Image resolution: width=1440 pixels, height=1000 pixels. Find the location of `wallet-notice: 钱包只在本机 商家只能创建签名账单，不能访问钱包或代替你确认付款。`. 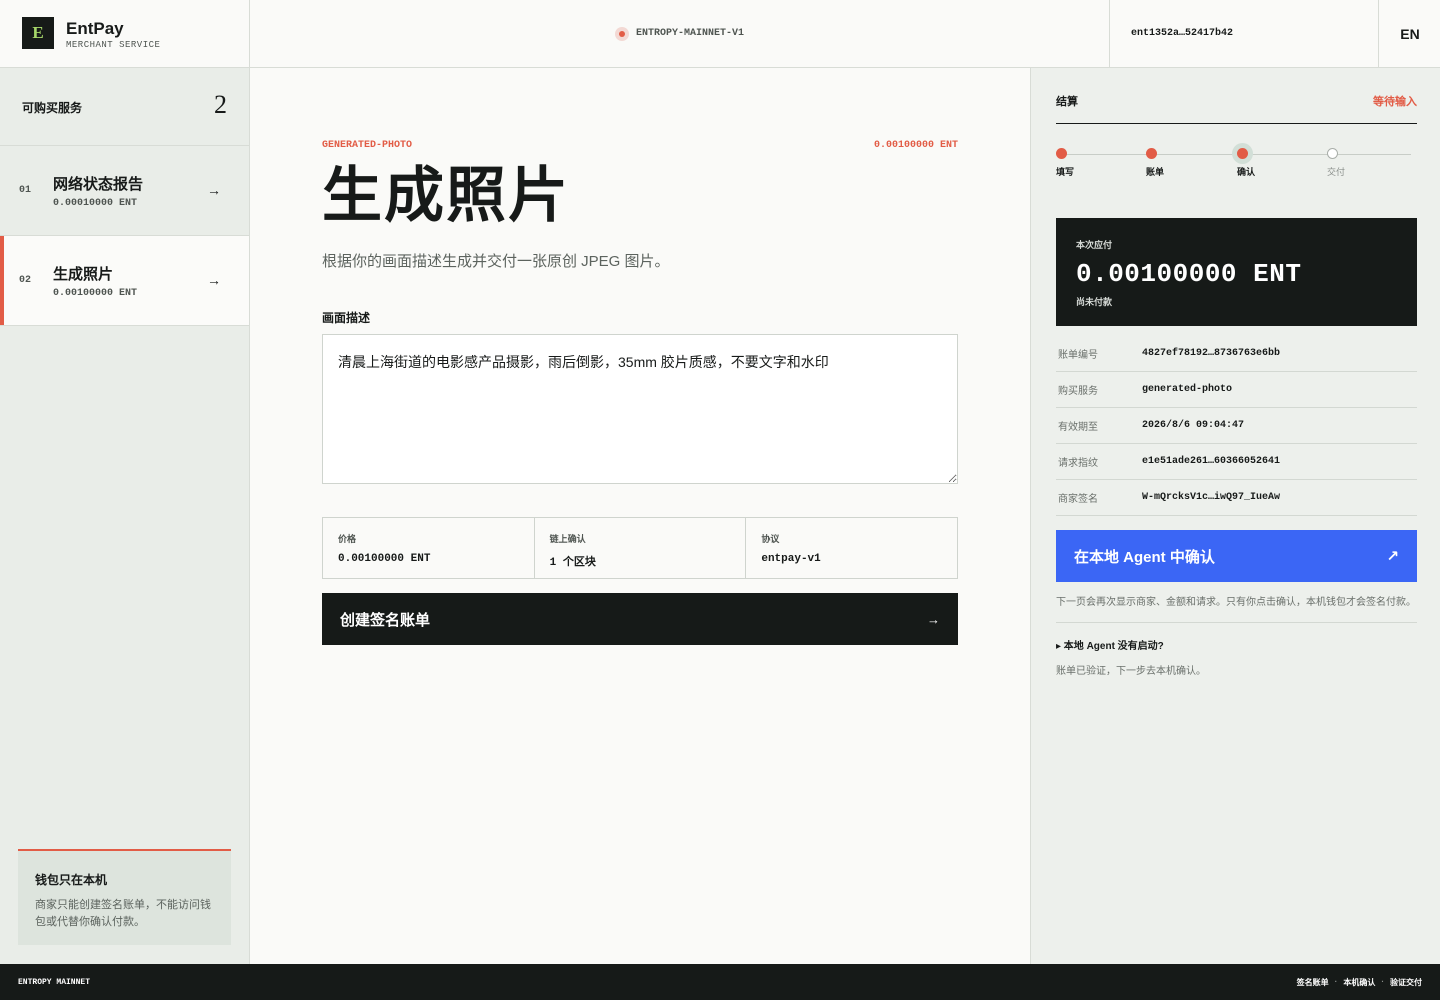

wallet-notice: 钱包只在本机 商家只能创建签名账单，不能访问钱包或代替你确认付款。 is located at coordinates (124, 897).